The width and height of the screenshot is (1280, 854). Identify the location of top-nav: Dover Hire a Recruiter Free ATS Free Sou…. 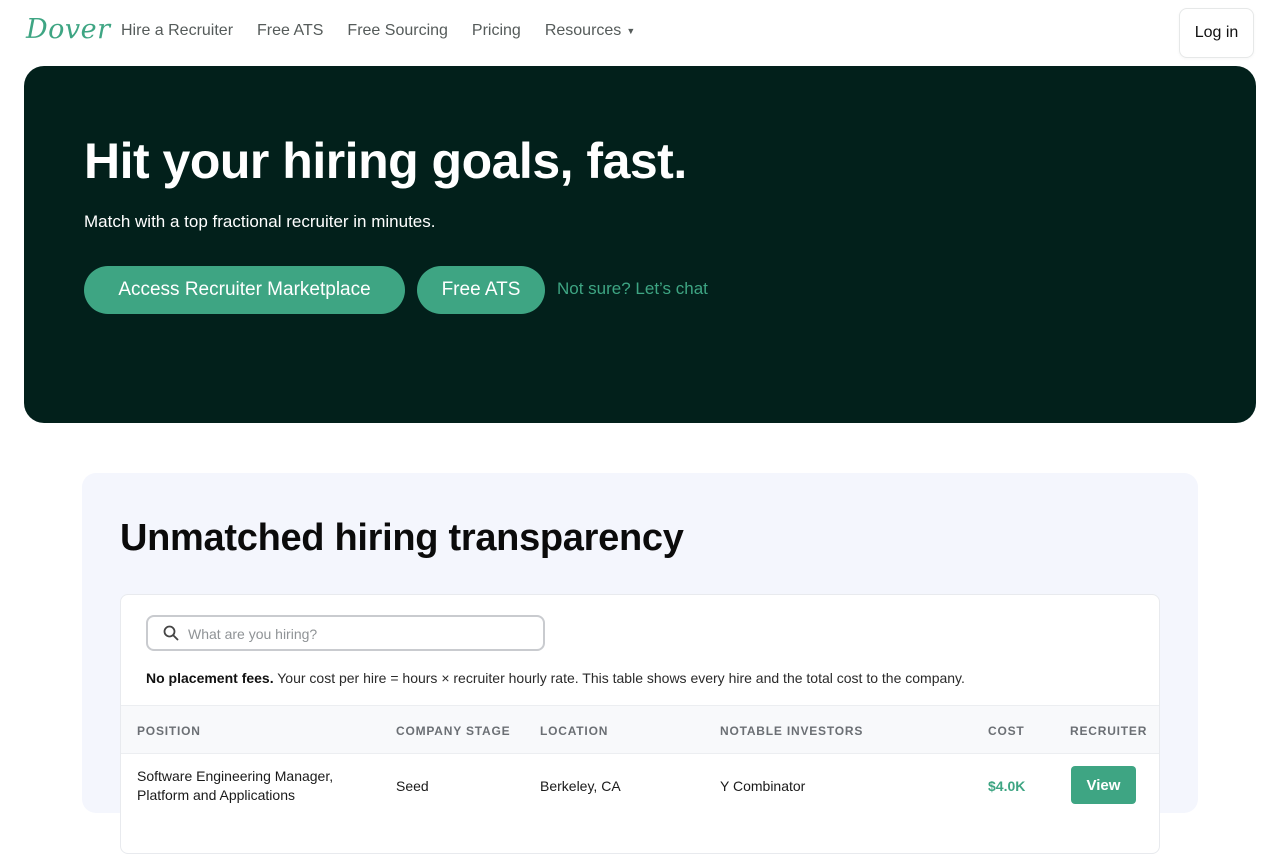
(640, 33).